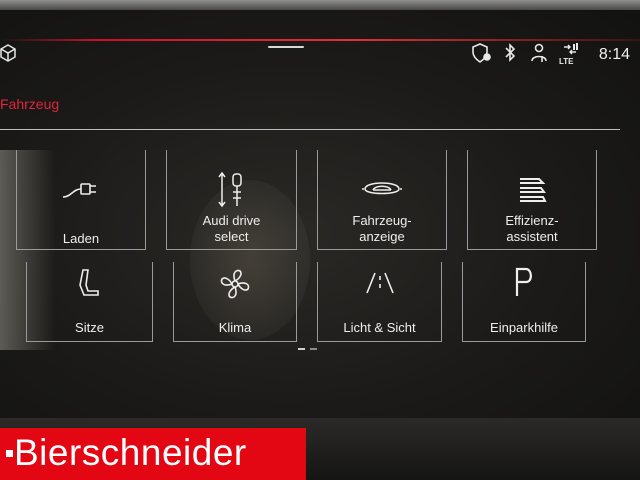  Describe the element at coordinates (566, 61) in the screenshot. I see `lte-label: LTE` at that location.